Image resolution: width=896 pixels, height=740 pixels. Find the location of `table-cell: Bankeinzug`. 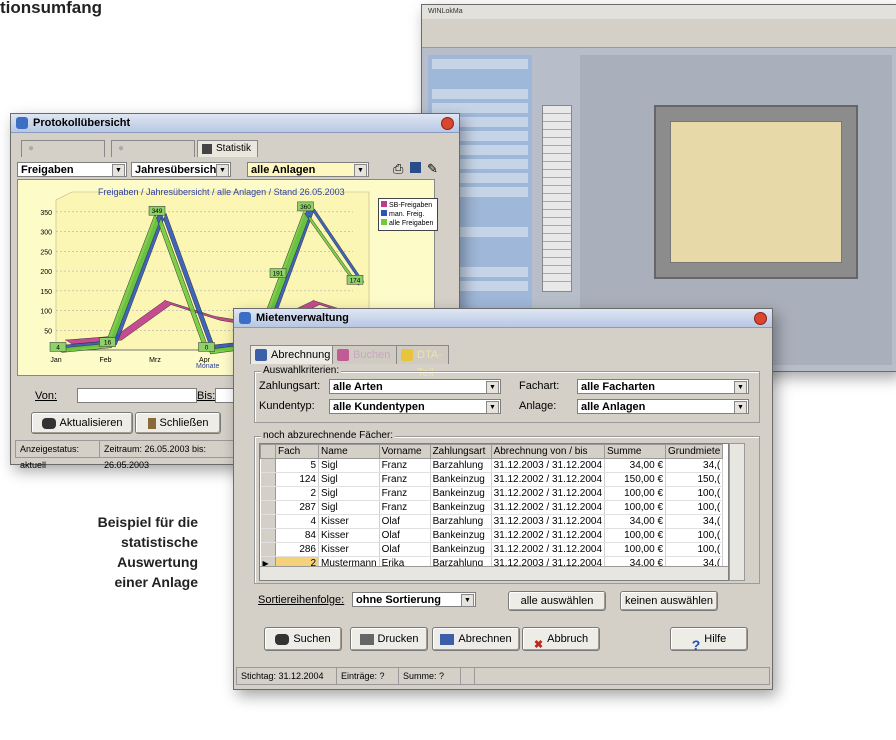

table-cell: Bankeinzug is located at coordinates (461, 507).